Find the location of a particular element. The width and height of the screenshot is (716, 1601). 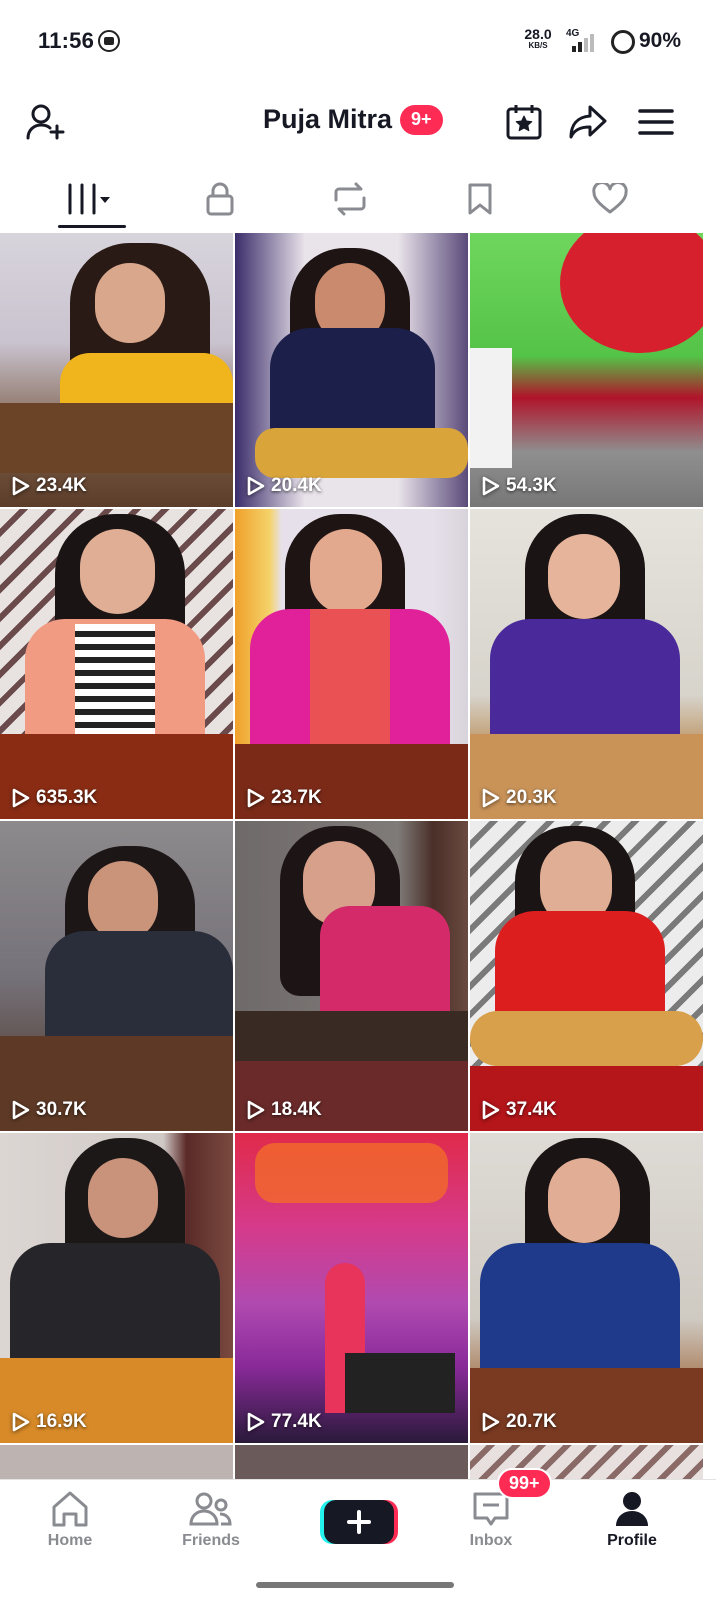

video-tile: 23.7K is located at coordinates (351, 664).